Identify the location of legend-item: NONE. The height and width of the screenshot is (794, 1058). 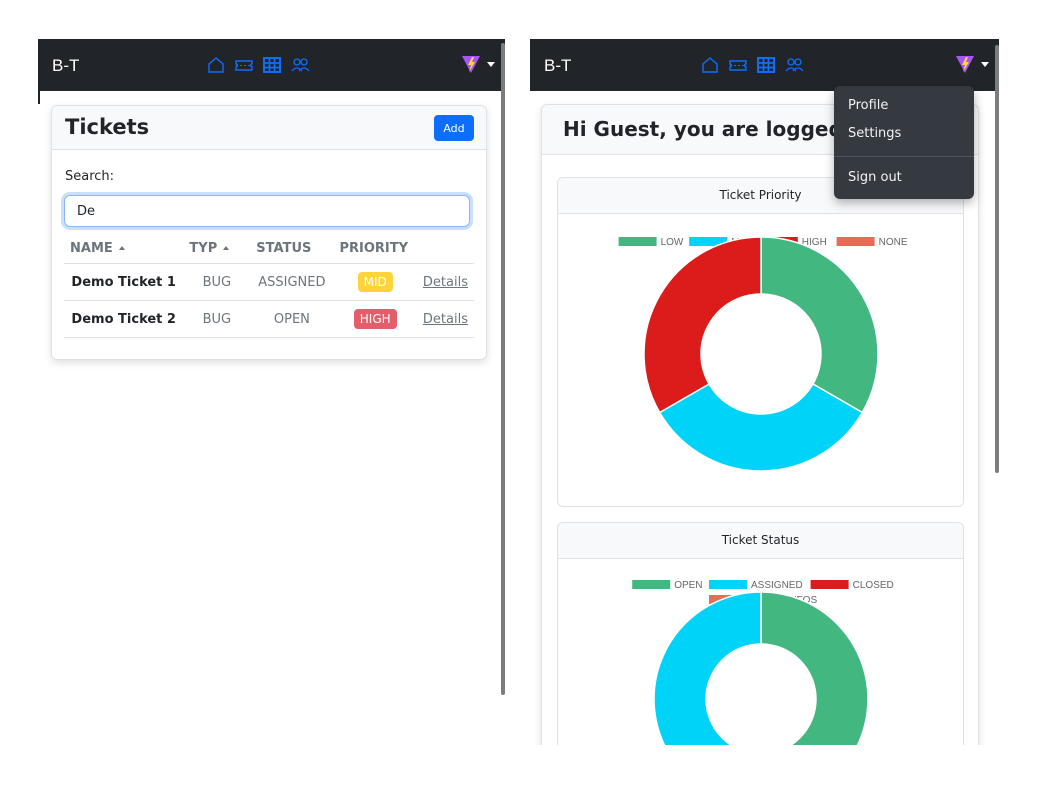
(872, 242).